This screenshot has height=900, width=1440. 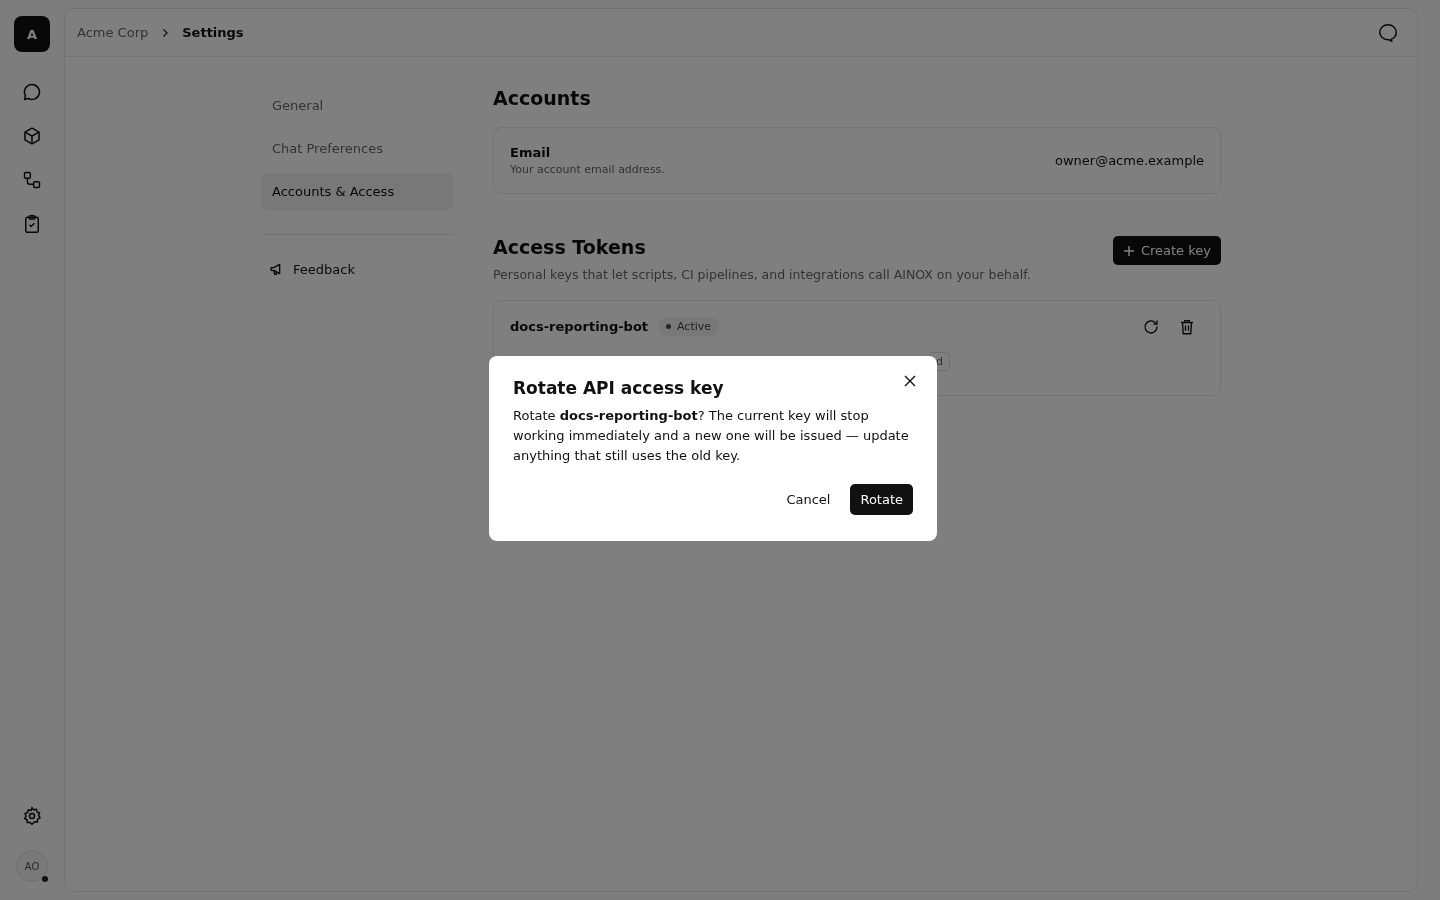 I want to click on chat-bubble-icon, so click(x=1388, y=32).